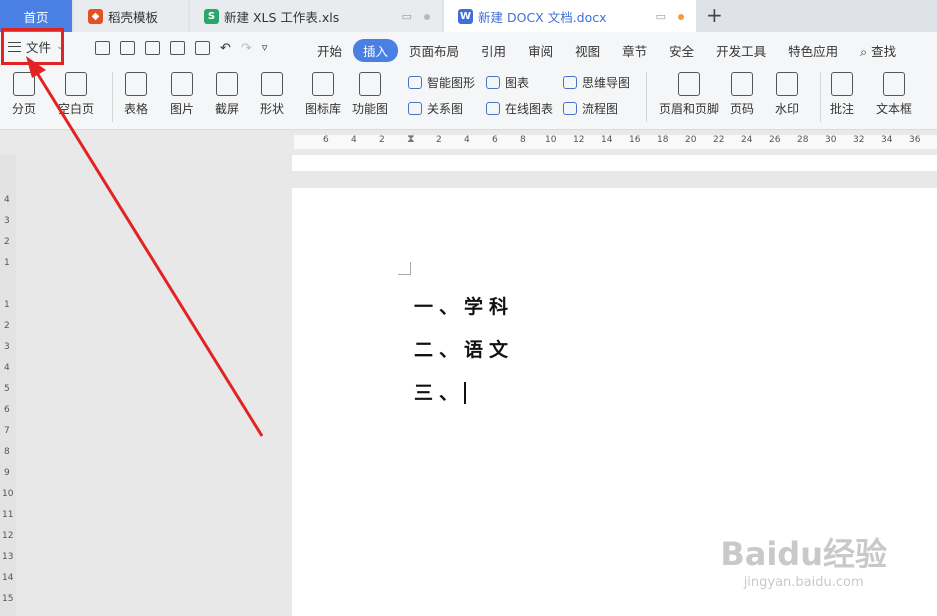 The height and width of the screenshot is (616, 937). Describe the element at coordinates (246, 48) in the screenshot. I see `redo-icon: ↷` at that location.